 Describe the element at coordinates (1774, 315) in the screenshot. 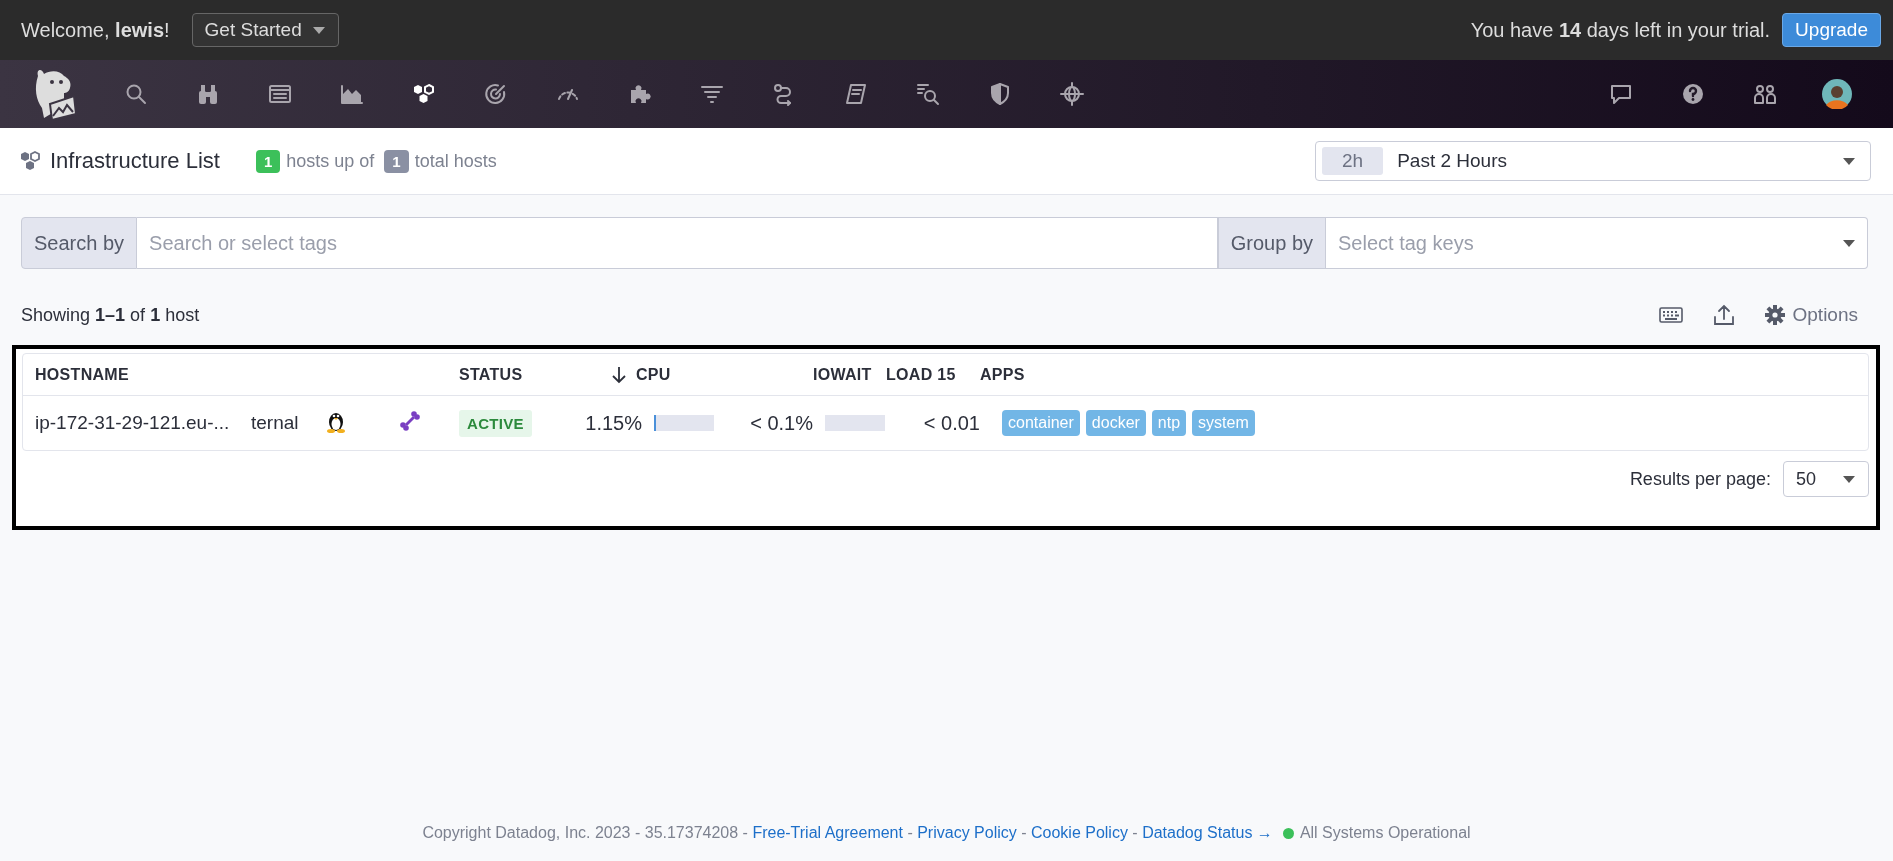

I see `gear-icon` at that location.